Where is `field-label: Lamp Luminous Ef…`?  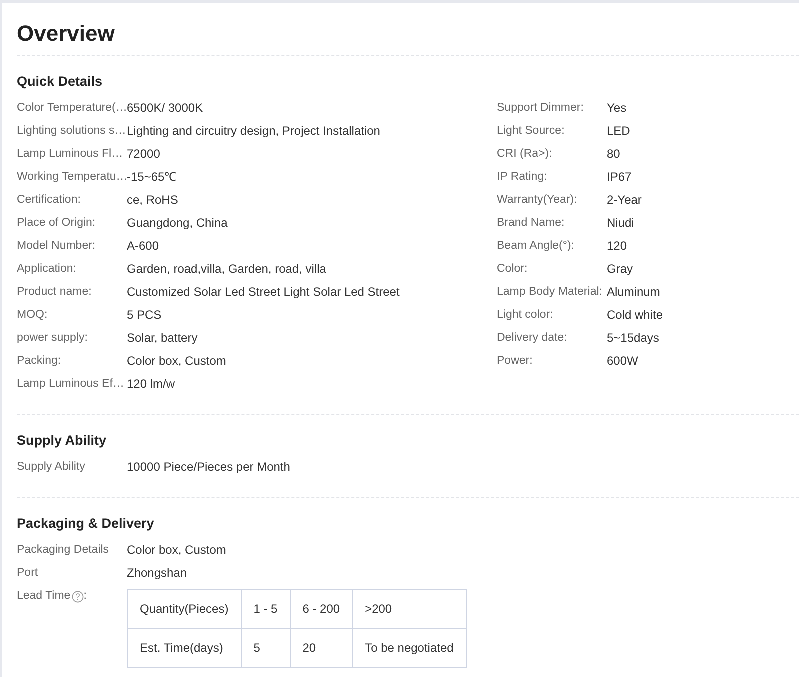 field-label: Lamp Luminous Ef… is located at coordinates (71, 384).